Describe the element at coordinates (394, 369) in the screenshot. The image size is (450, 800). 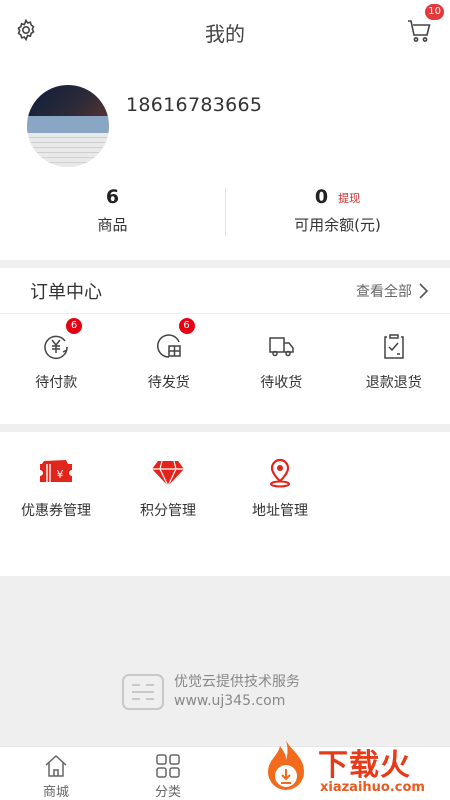
I see `order-refund: 退款退货` at that location.